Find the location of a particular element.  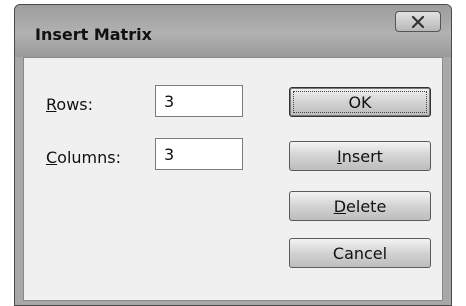

rows-label: Rows: is located at coordinates (69, 104).